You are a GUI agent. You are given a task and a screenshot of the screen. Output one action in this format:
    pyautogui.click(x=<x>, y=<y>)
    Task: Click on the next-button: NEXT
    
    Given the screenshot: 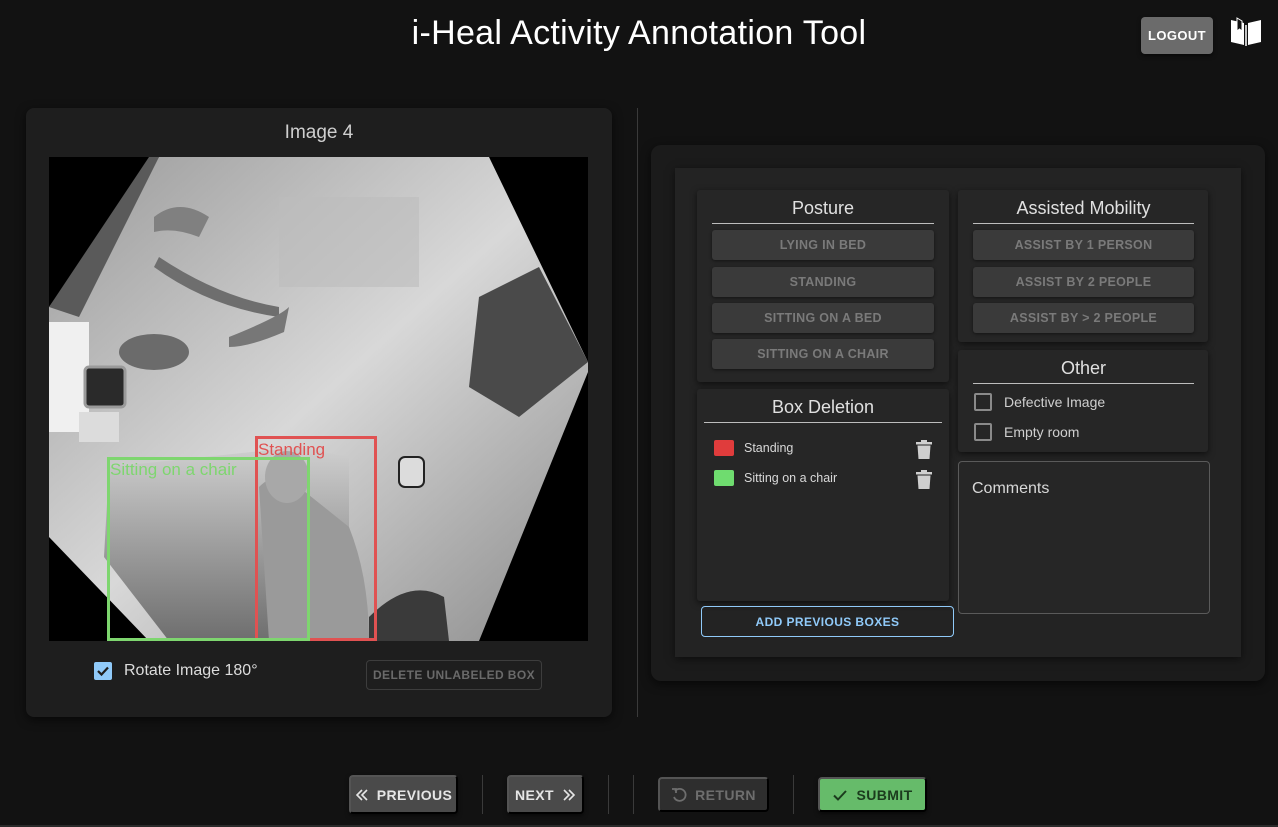 What is the action you would take?
    pyautogui.click(x=545, y=794)
    